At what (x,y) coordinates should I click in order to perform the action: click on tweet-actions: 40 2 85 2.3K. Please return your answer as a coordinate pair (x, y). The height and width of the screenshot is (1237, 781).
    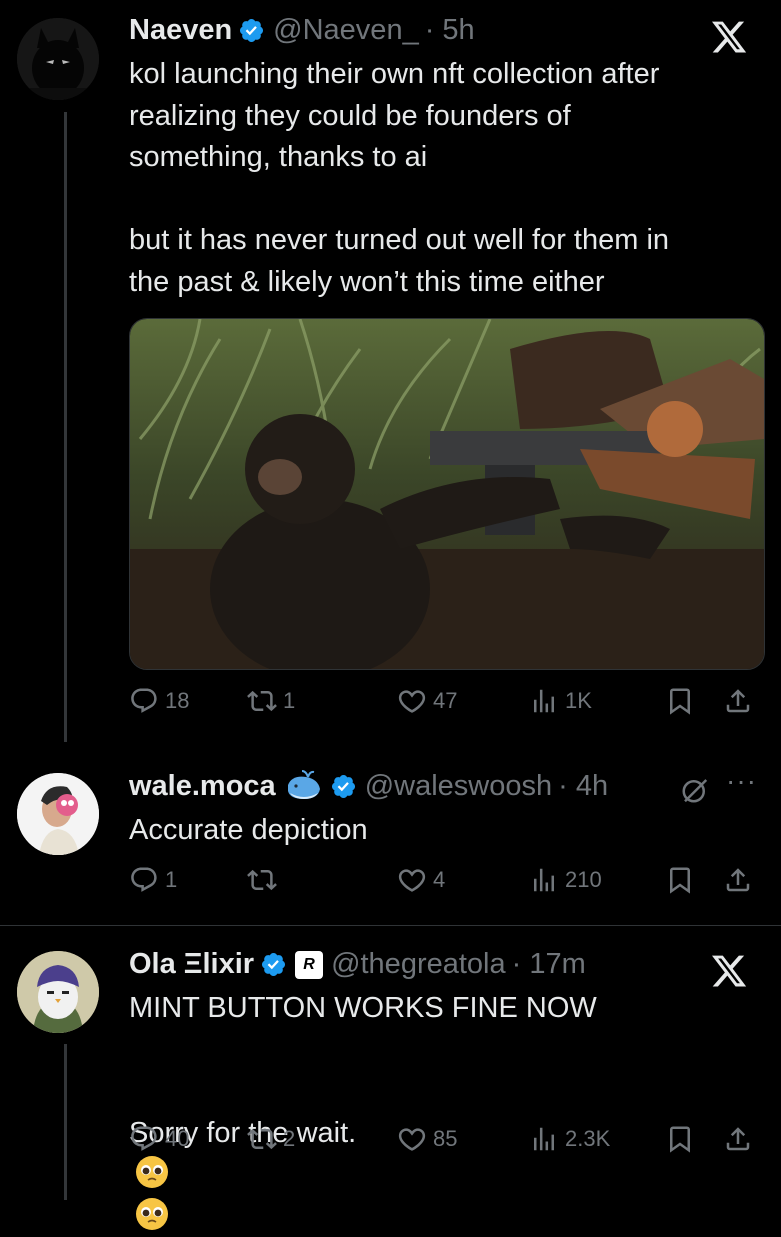
    Looking at the image, I should click on (444, 1144).